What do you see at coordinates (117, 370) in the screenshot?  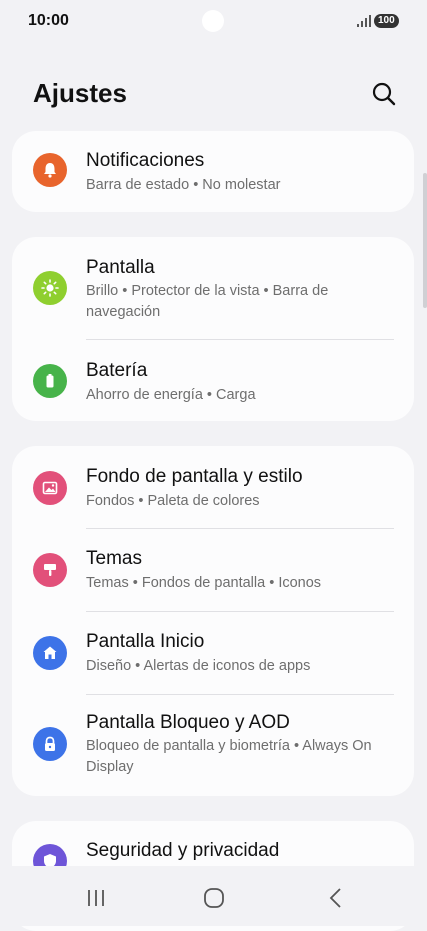 I see `item-title: Batería` at bounding box center [117, 370].